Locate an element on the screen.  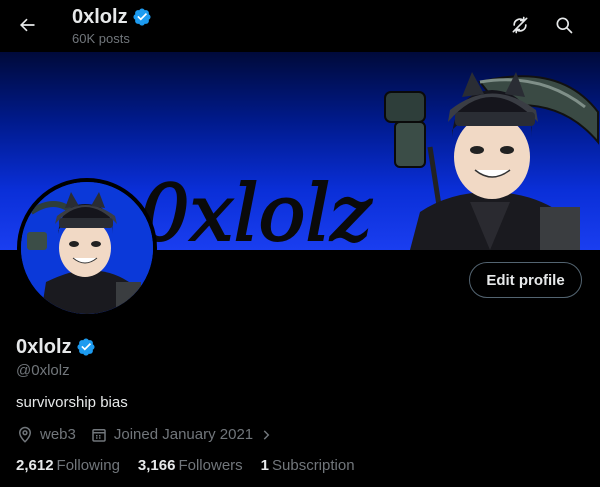
avatar is located at coordinates (87, 248).